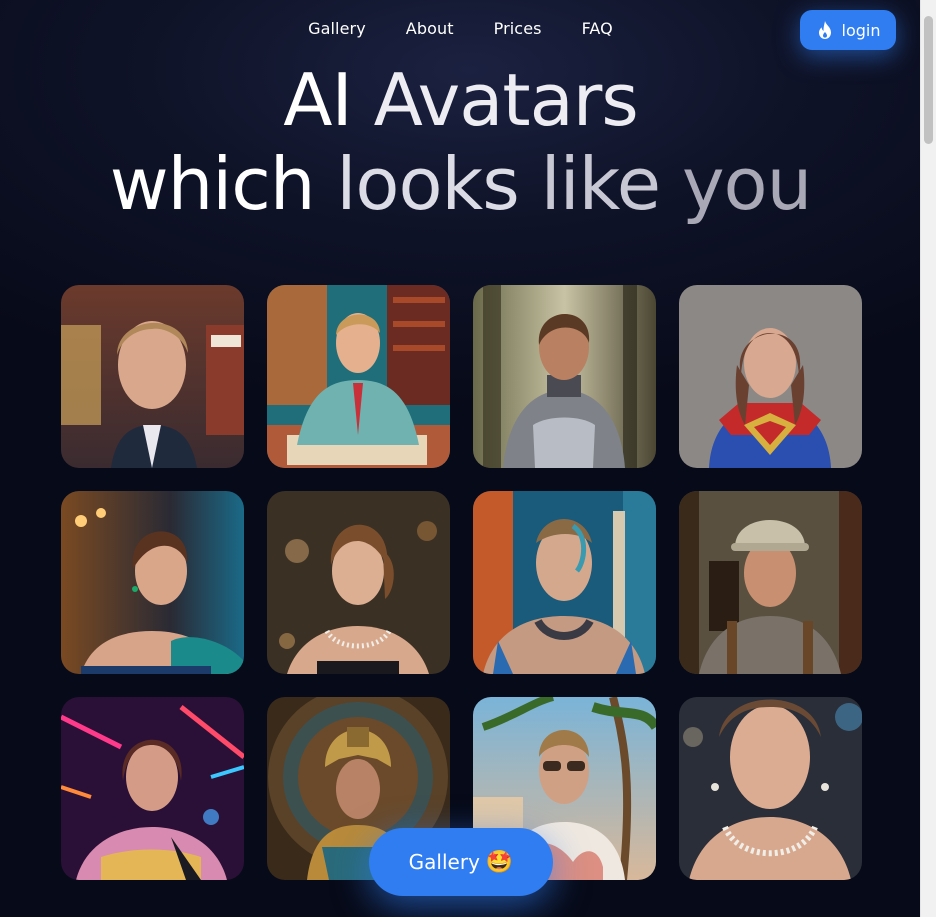 The width and height of the screenshot is (936, 917). What do you see at coordinates (152, 582) in the screenshot?
I see `avatar-image-woman-teal-dress` at bounding box center [152, 582].